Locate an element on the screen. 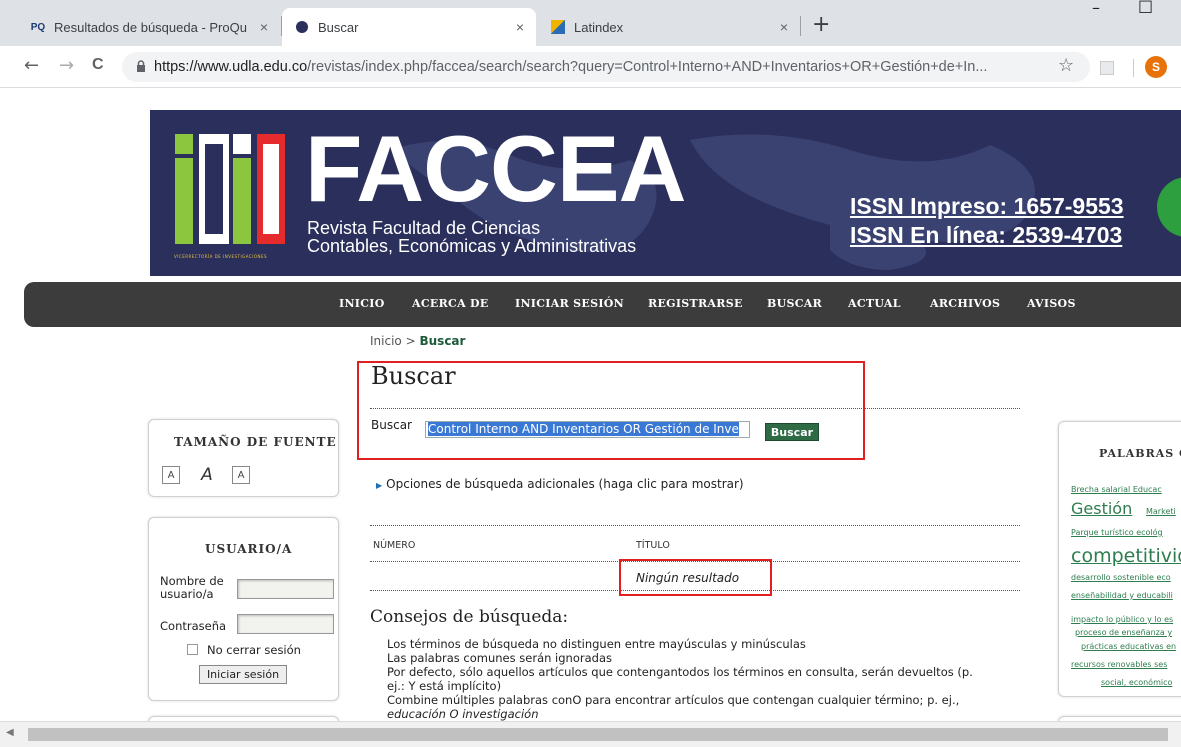 The image size is (1181, 747). nav-registrarse: REGISTRARSE is located at coordinates (695, 303).